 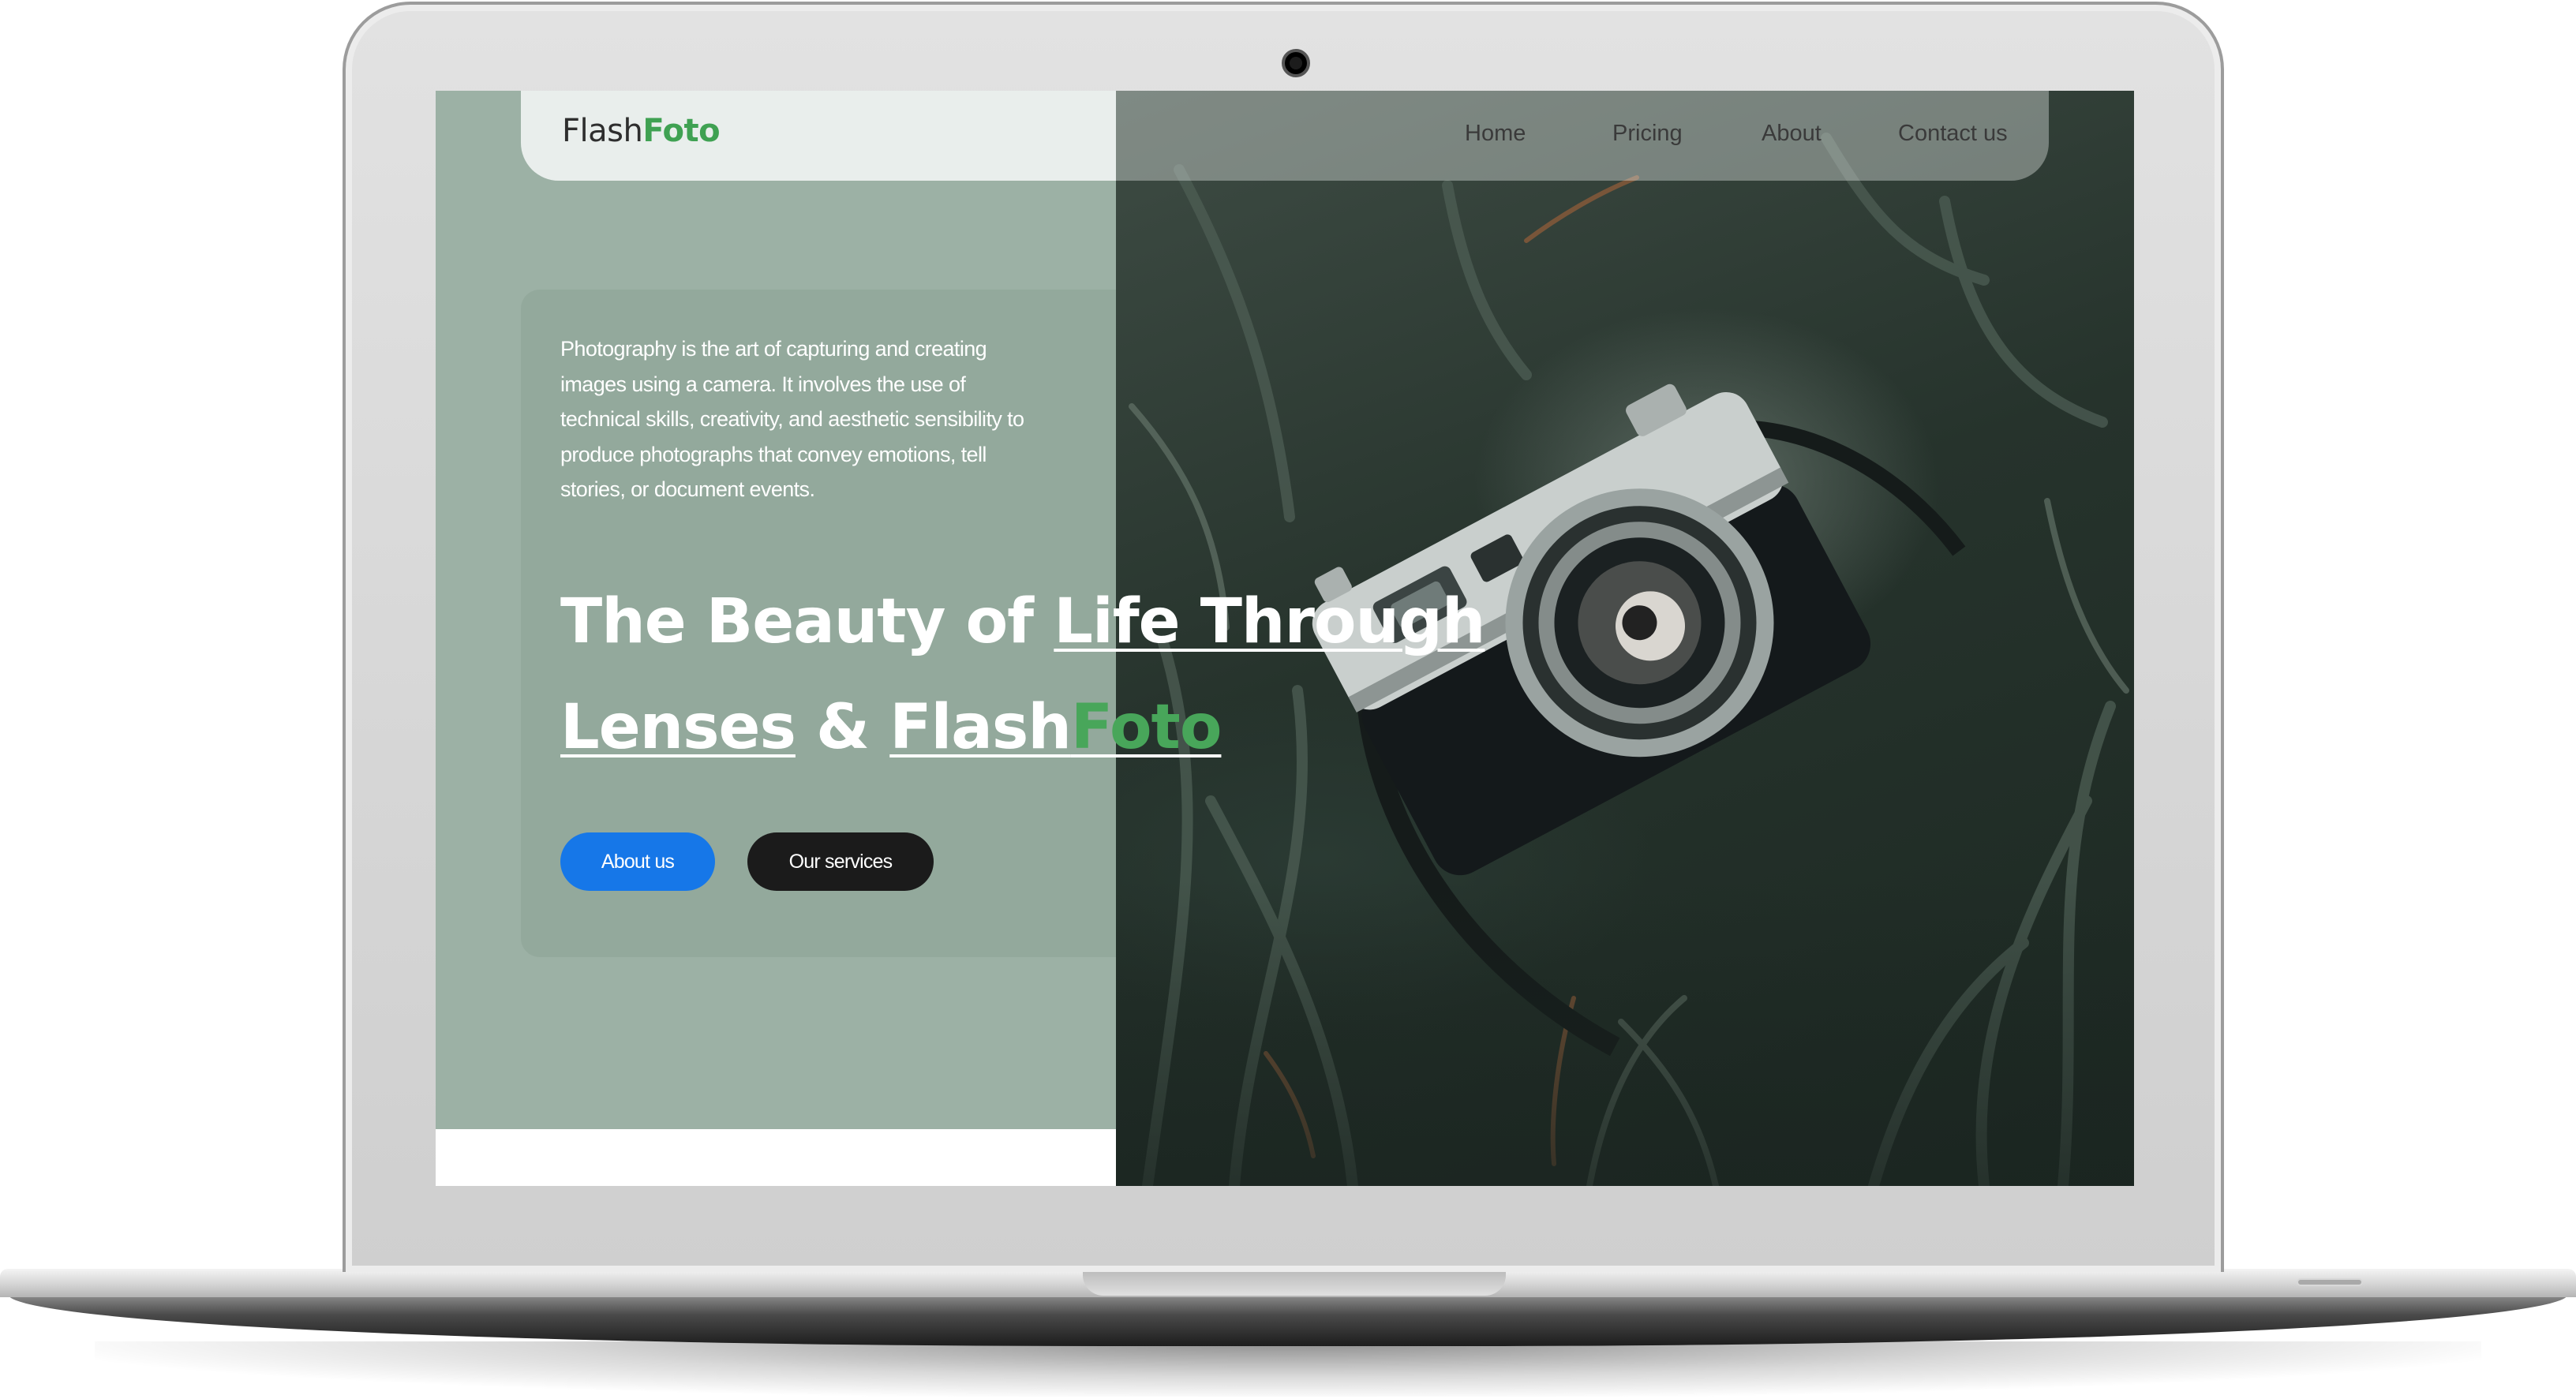 What do you see at coordinates (2330, 1282) in the screenshot?
I see `laptop-indicator` at bounding box center [2330, 1282].